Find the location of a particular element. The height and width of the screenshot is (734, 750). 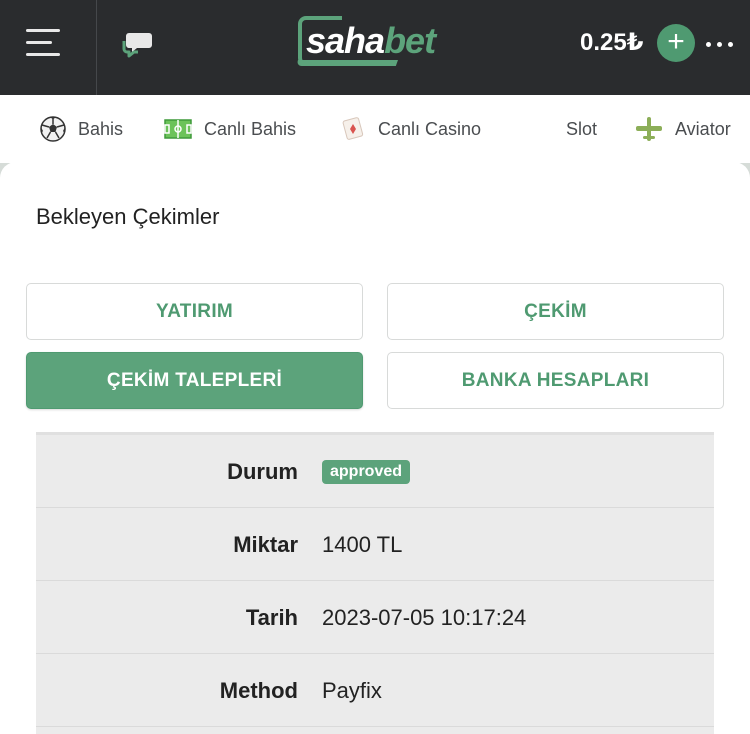

top-bar: sahabet 0.25₺ + is located at coordinates (375, 47).